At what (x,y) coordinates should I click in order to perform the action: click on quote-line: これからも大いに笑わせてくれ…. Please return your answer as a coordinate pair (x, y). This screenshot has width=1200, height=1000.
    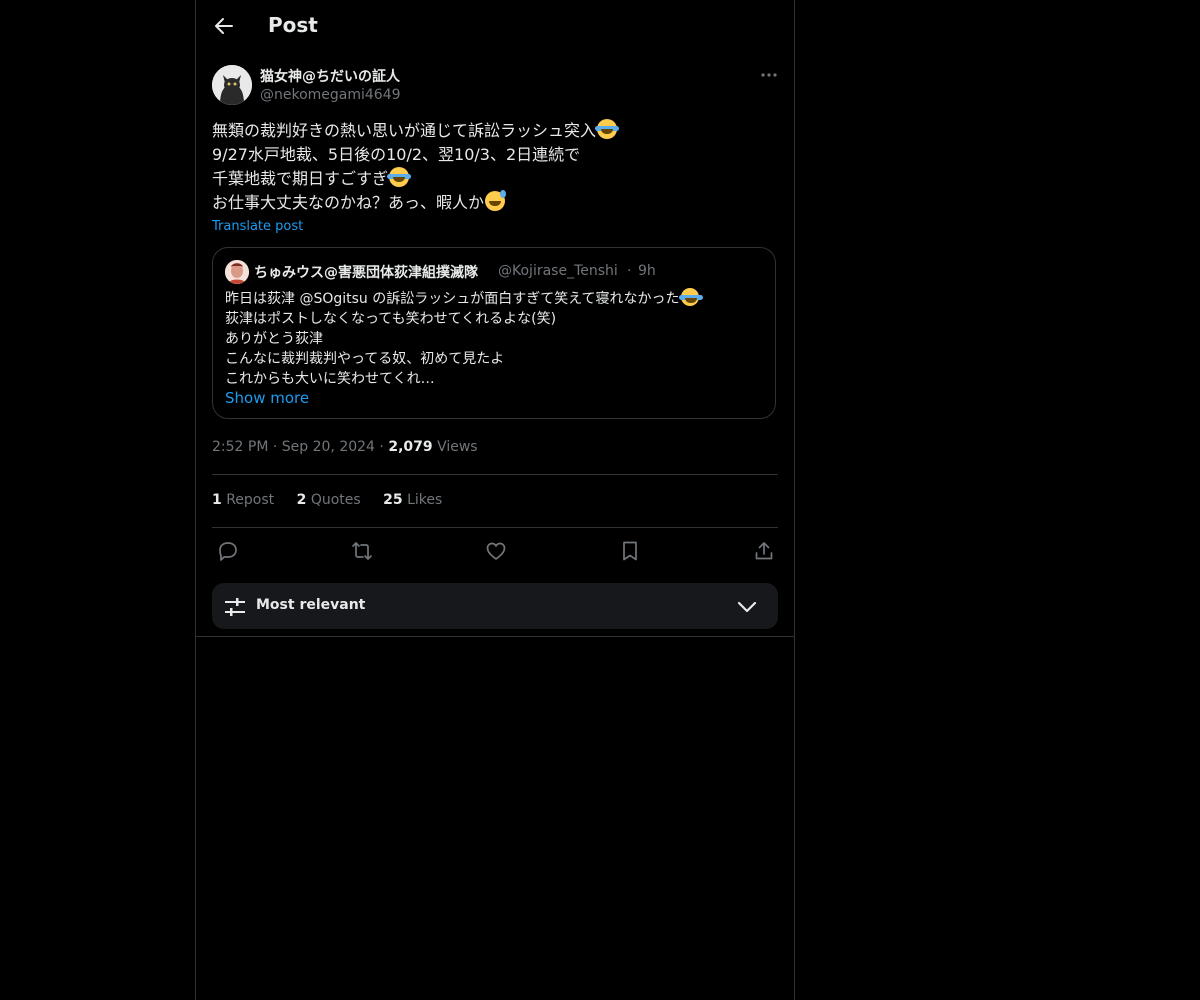
    Looking at the image, I should click on (330, 379).